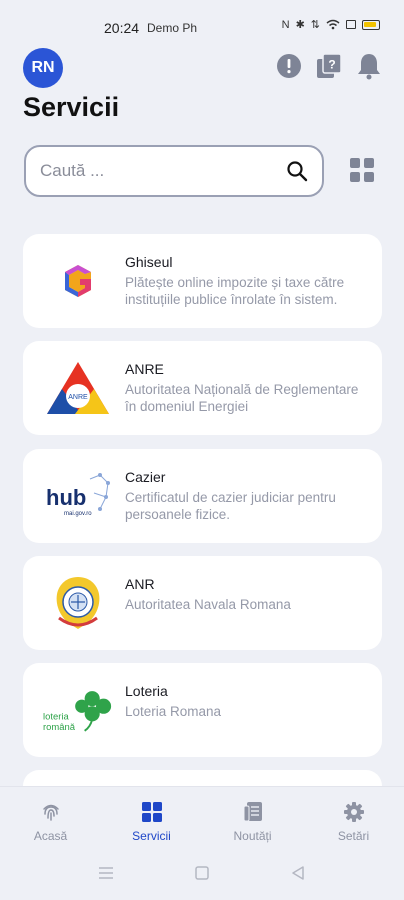 Image resolution: width=404 pixels, height=900 pixels. I want to click on service-card-loteria: loteria română Loteria Loteria Romana, so click(202, 710).